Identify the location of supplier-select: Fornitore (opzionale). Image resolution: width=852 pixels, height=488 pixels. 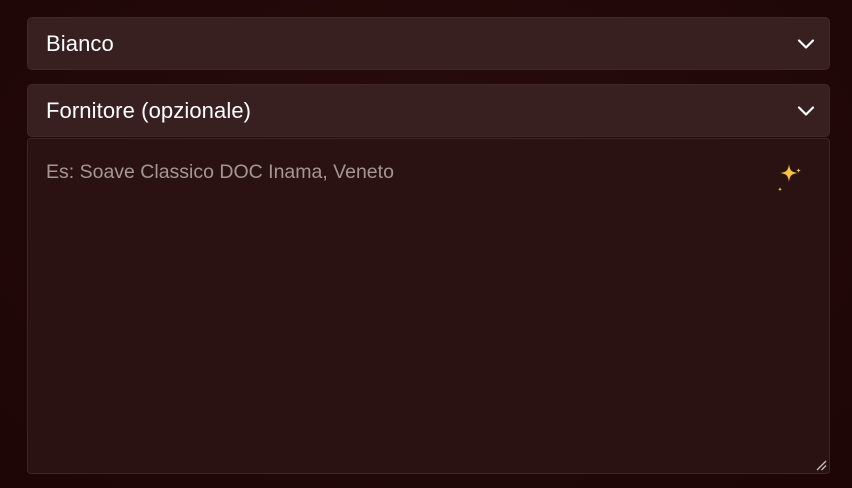
(428, 110).